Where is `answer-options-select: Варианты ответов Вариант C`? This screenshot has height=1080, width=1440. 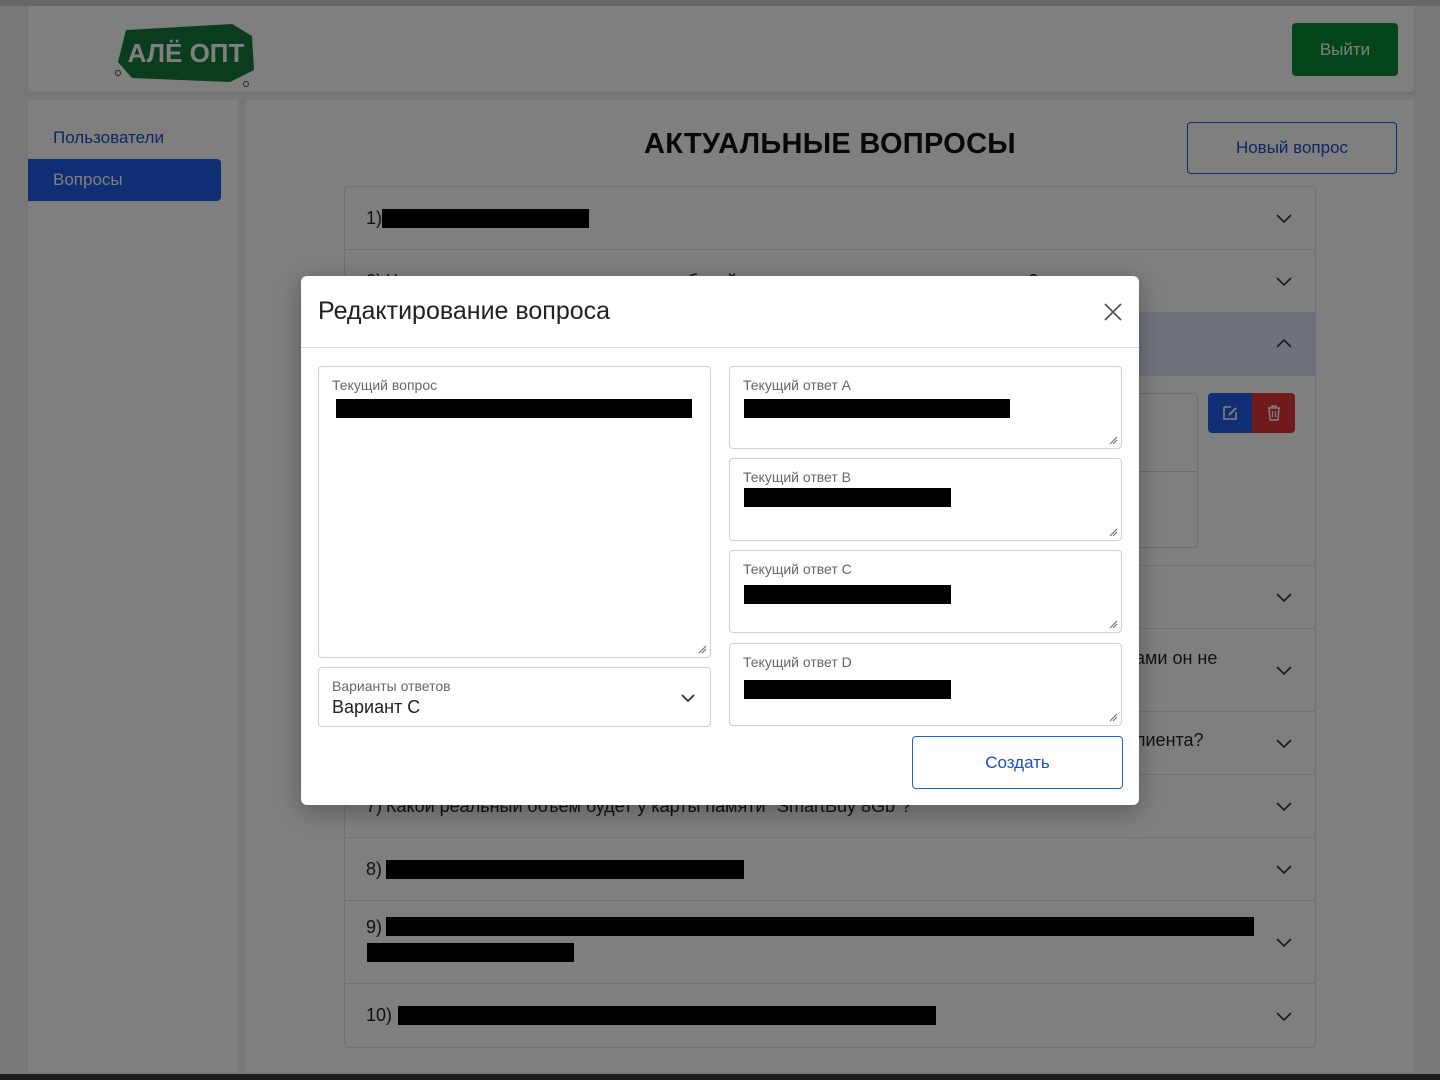
answer-options-select: Варианты ответов Вариант C is located at coordinates (514, 697).